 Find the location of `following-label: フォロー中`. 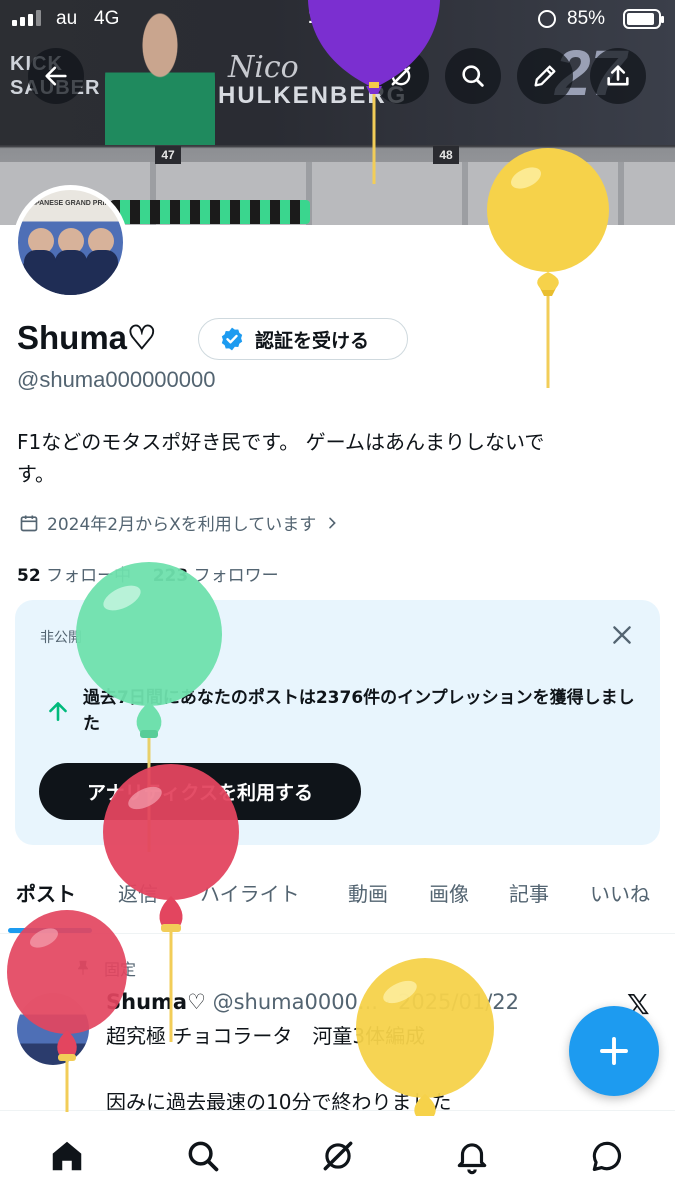

following-label: フォロー中 is located at coordinates (89, 576).